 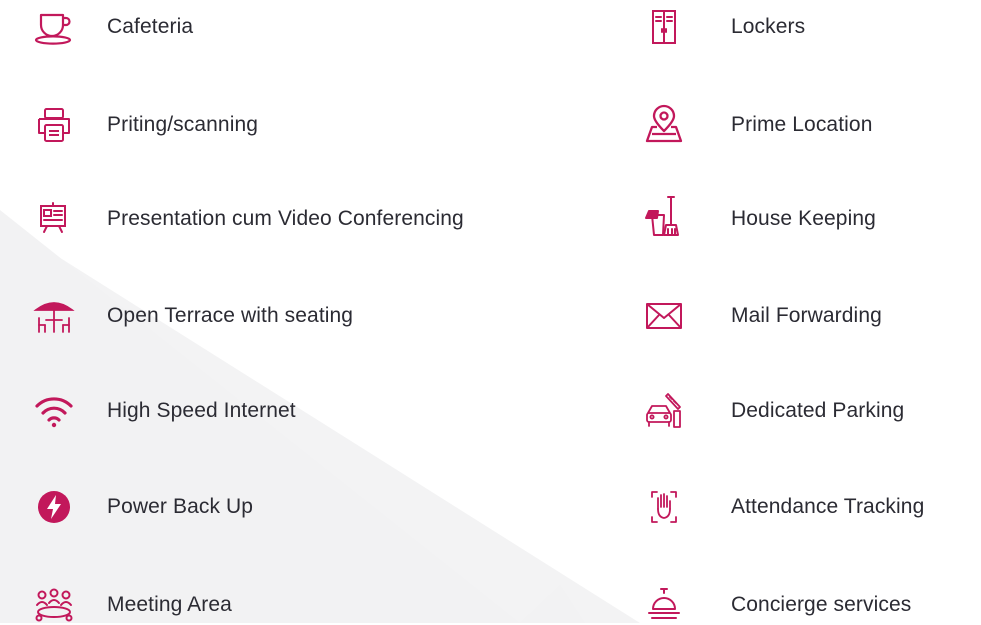 I want to click on amenity-house-keeping: House Keeping, so click(x=758, y=217).